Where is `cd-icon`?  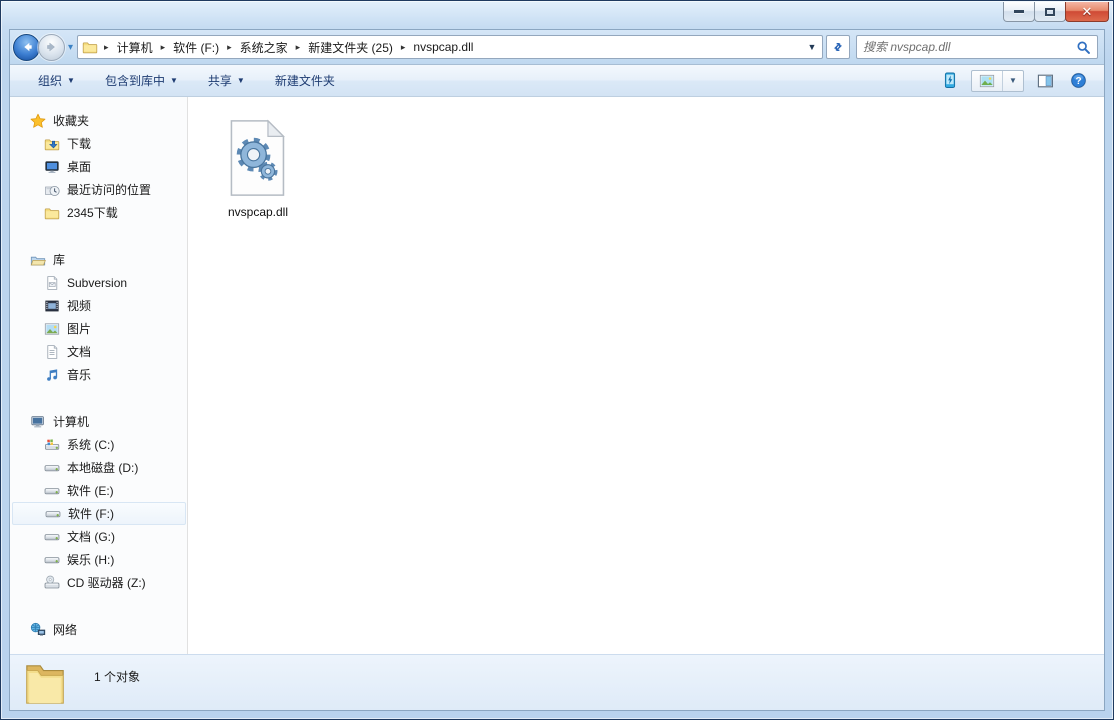 cd-icon is located at coordinates (52, 583).